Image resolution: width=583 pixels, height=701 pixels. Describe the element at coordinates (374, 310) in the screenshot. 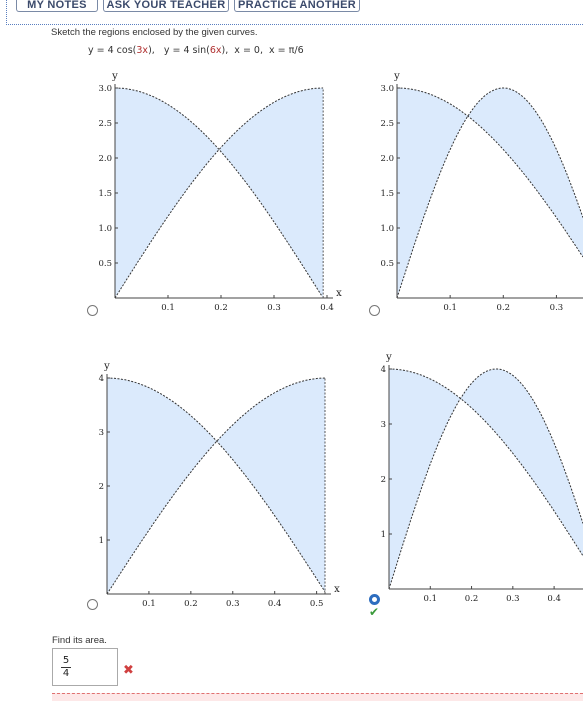

I see `option-b-radio` at that location.